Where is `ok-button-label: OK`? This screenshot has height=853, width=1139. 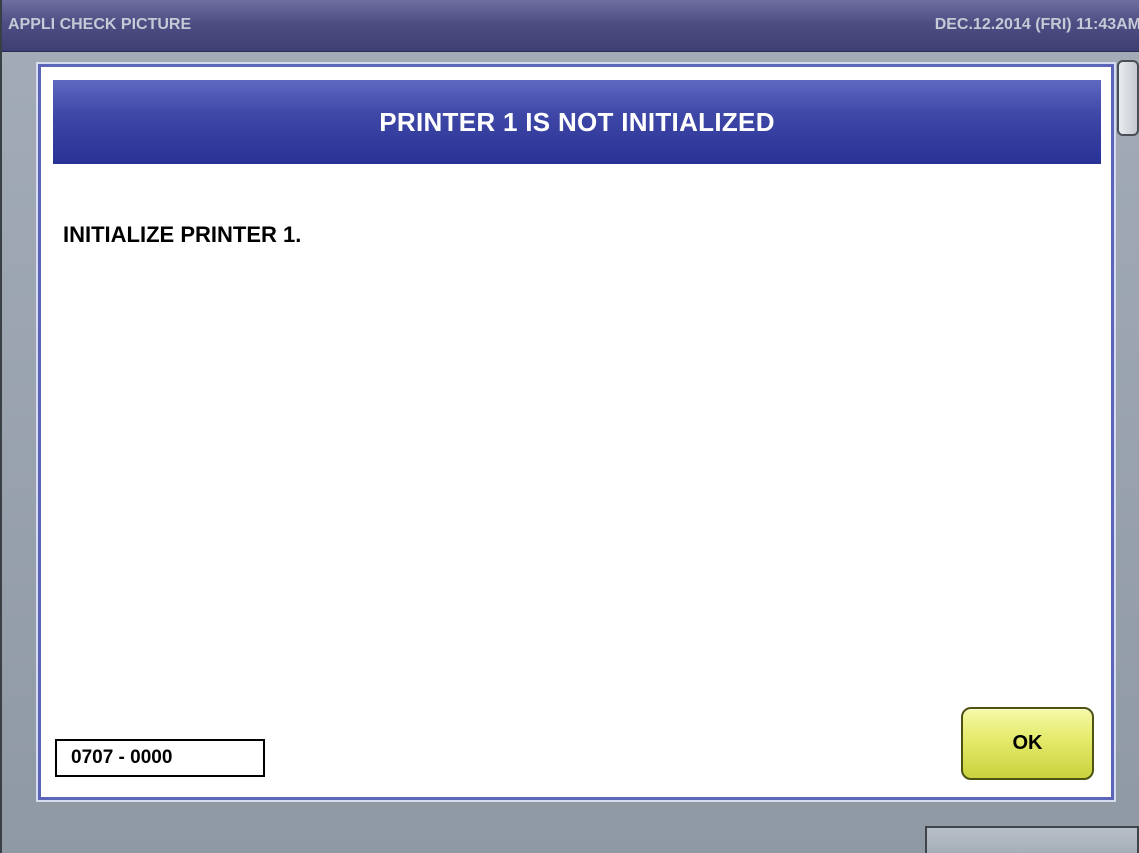
ok-button-label: OK is located at coordinates (1027, 743).